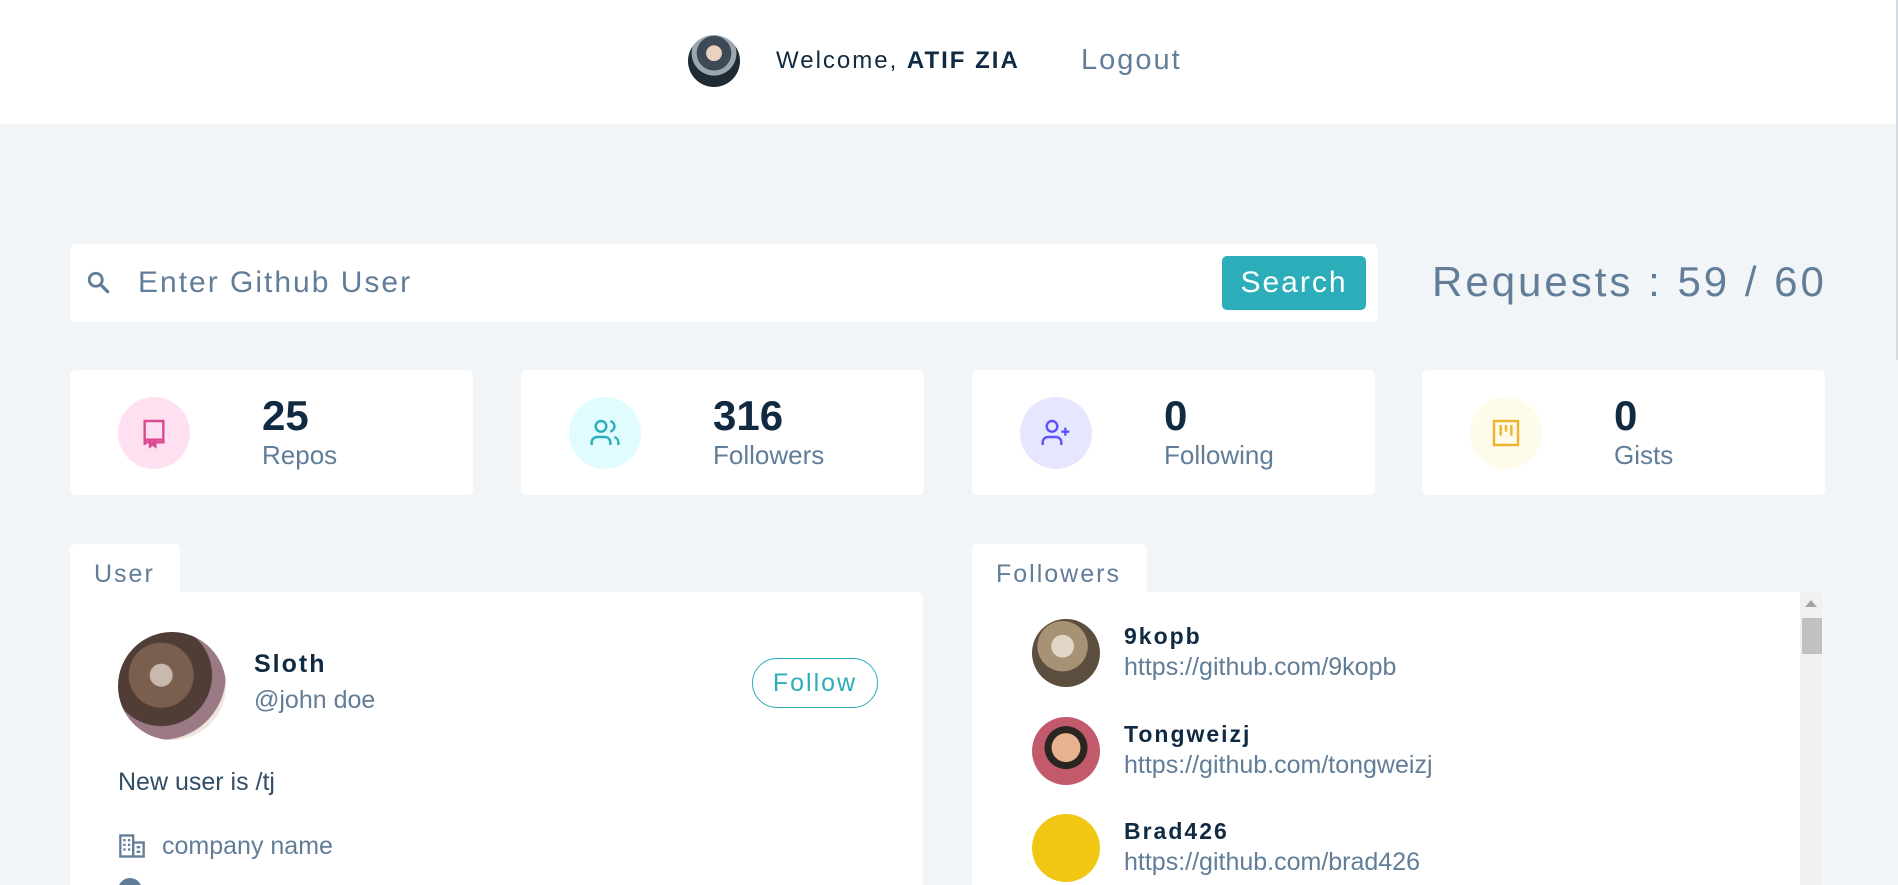 This screenshot has width=1898, height=885. I want to click on followers-icon-circle, so click(605, 433).